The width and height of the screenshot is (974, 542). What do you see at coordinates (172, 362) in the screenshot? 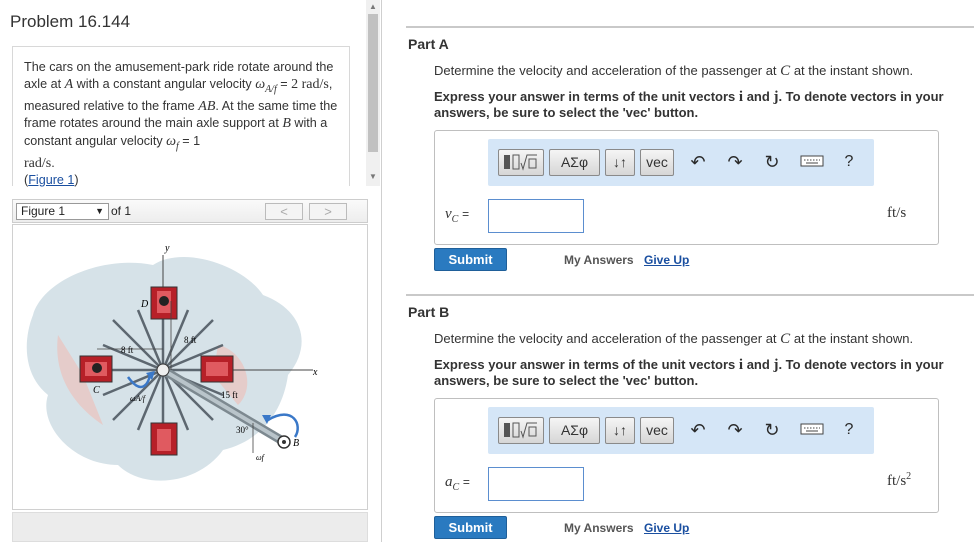
I see `amusement-ride-figure: y x D C B 8 ft 8 ft 15 ft 30° ωA/f ωf` at bounding box center [172, 362].